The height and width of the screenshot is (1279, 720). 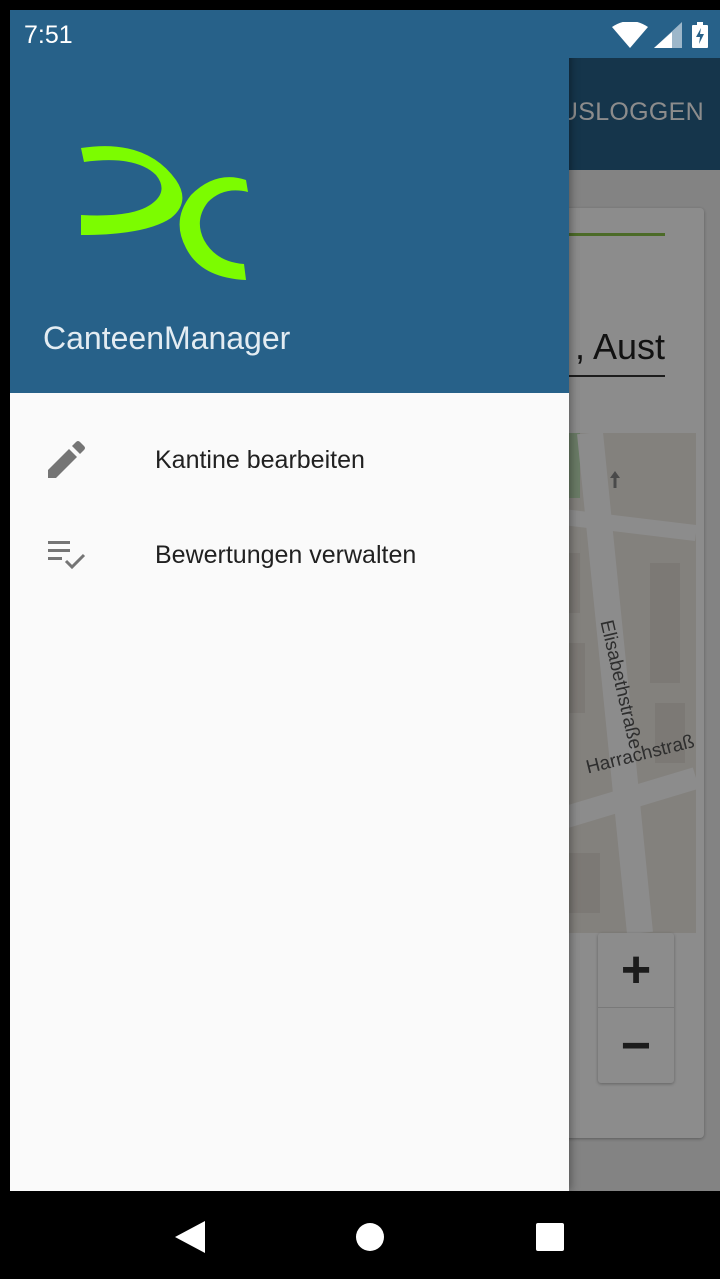 I want to click on pencil-icon, so click(x=66, y=459).